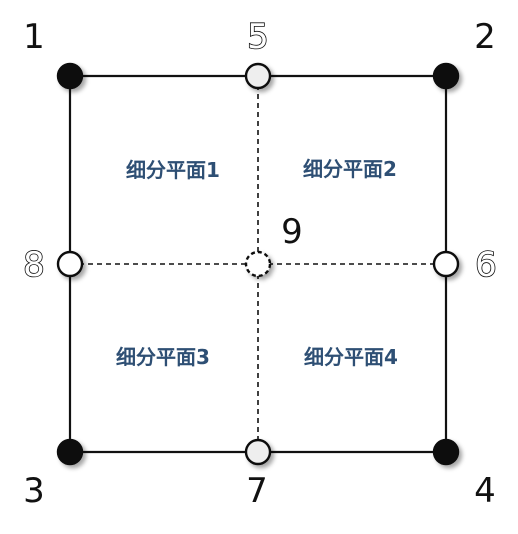  Describe the element at coordinates (70, 76) in the screenshot. I see `node-1-corner` at that location.